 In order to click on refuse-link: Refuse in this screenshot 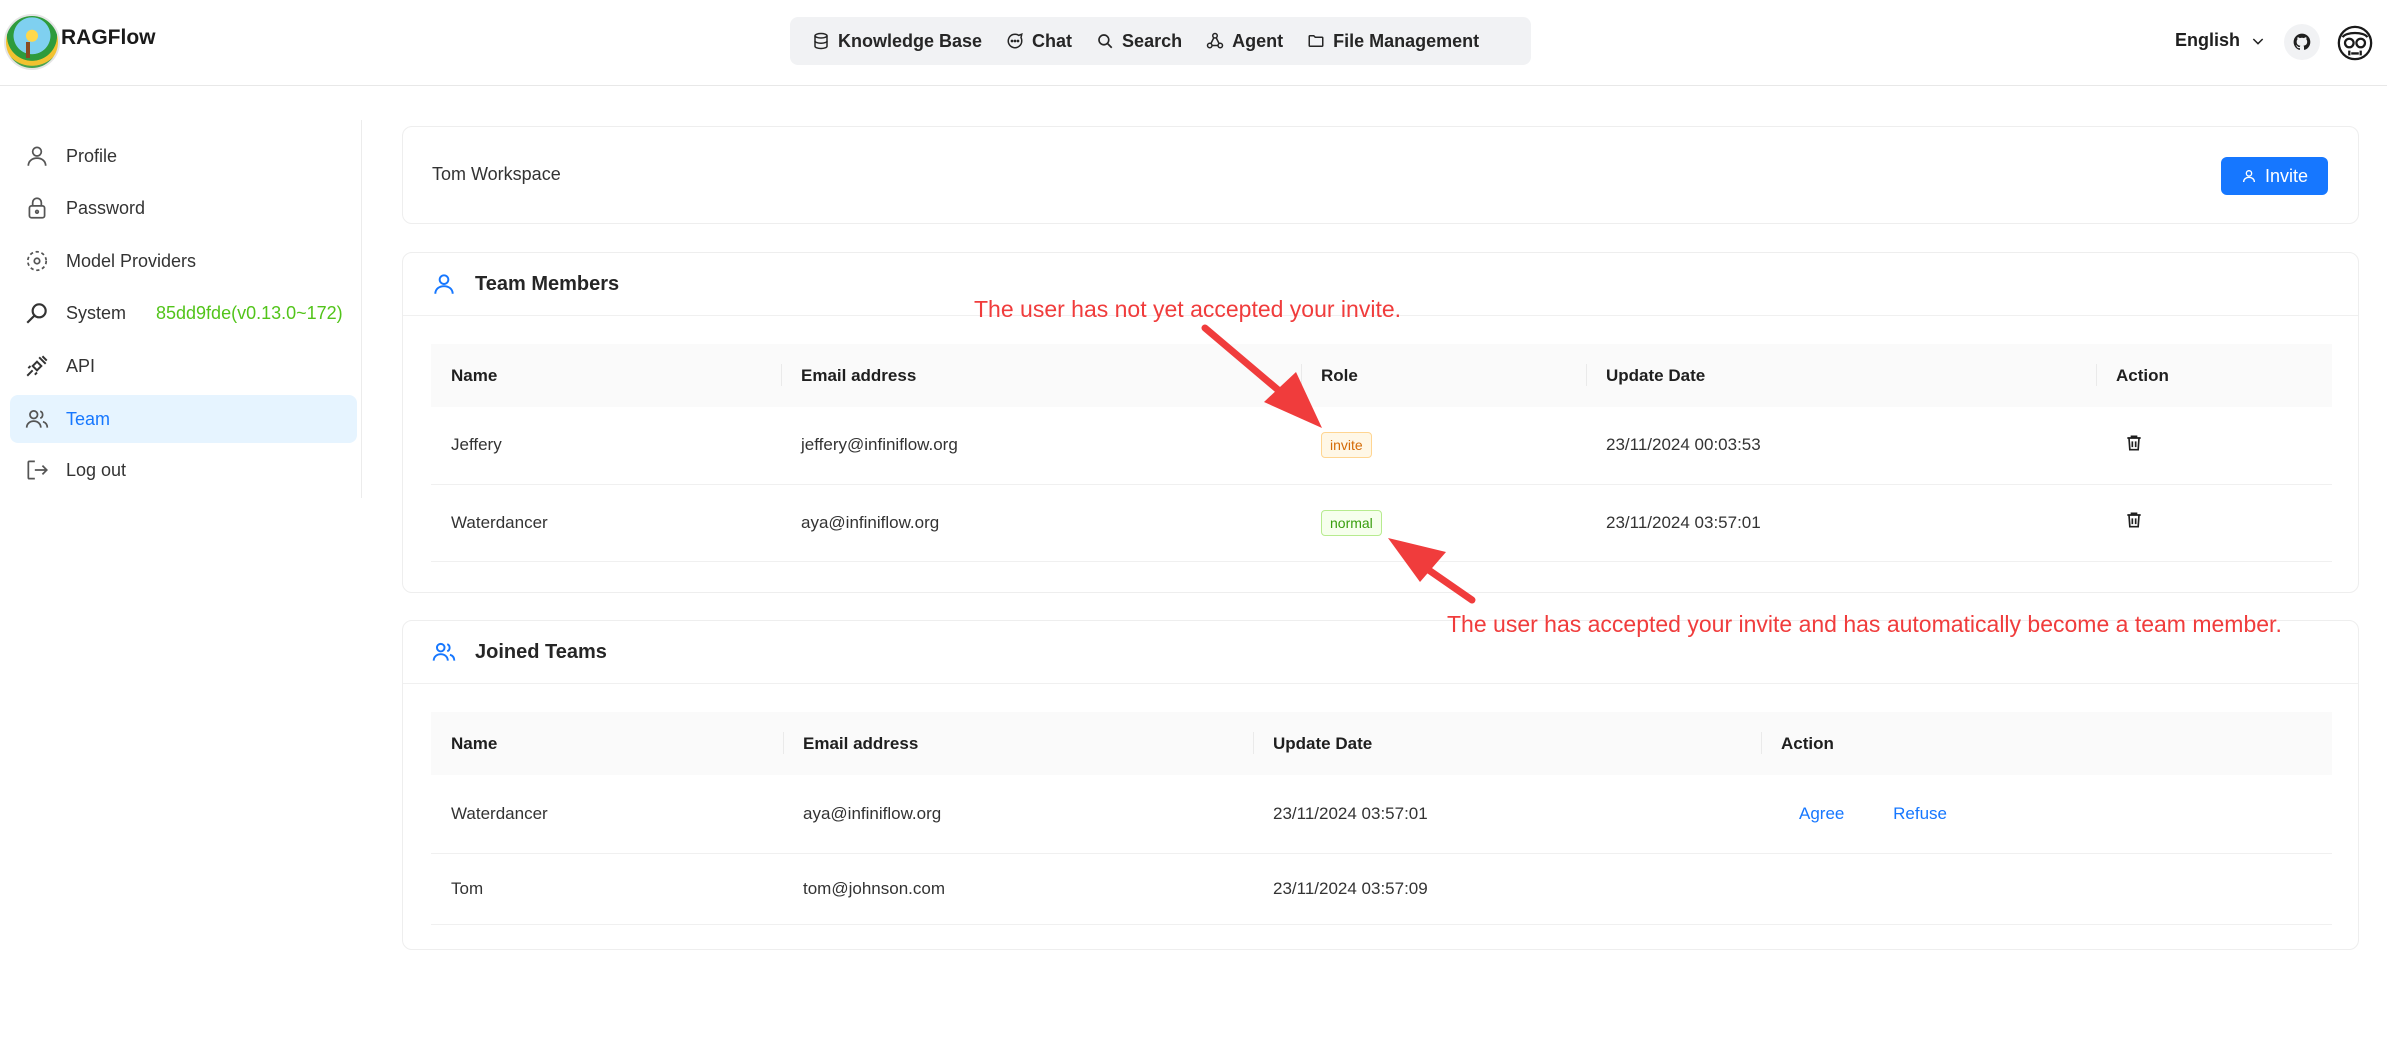, I will do `click(1920, 813)`.